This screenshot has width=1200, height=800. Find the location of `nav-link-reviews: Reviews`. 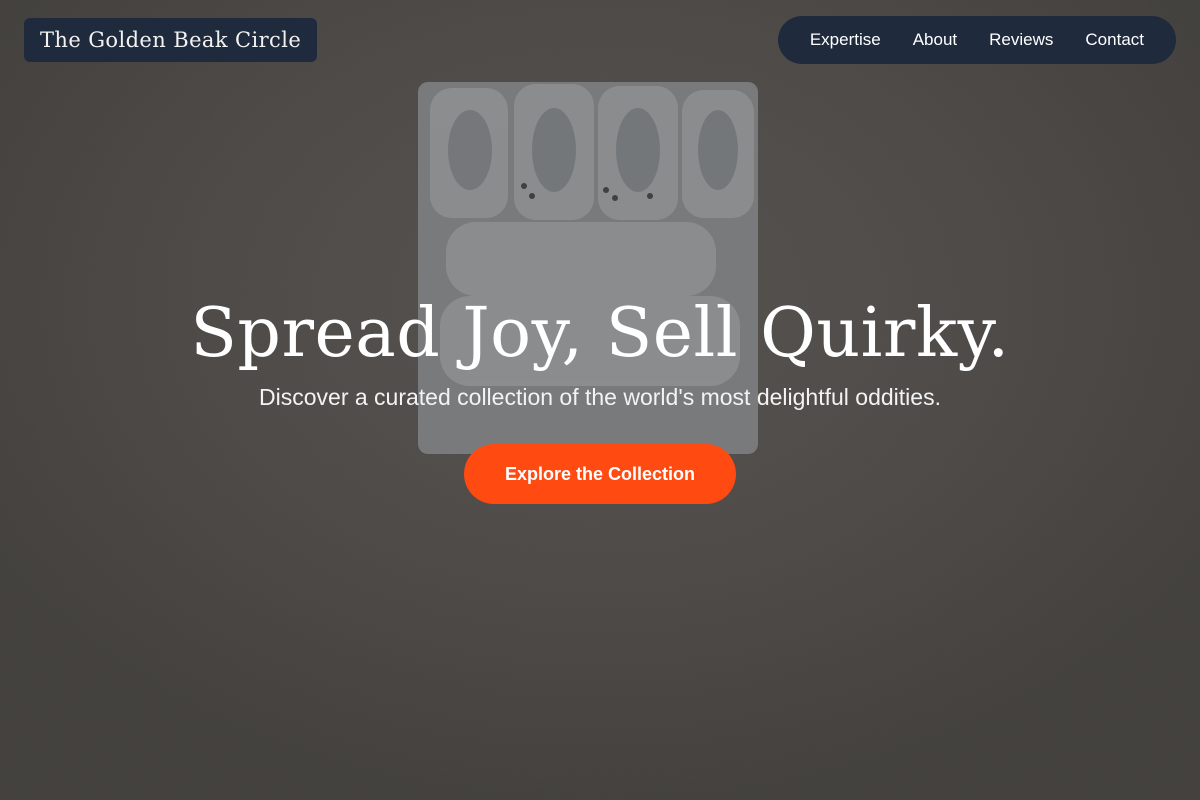

nav-link-reviews: Reviews is located at coordinates (1021, 40).